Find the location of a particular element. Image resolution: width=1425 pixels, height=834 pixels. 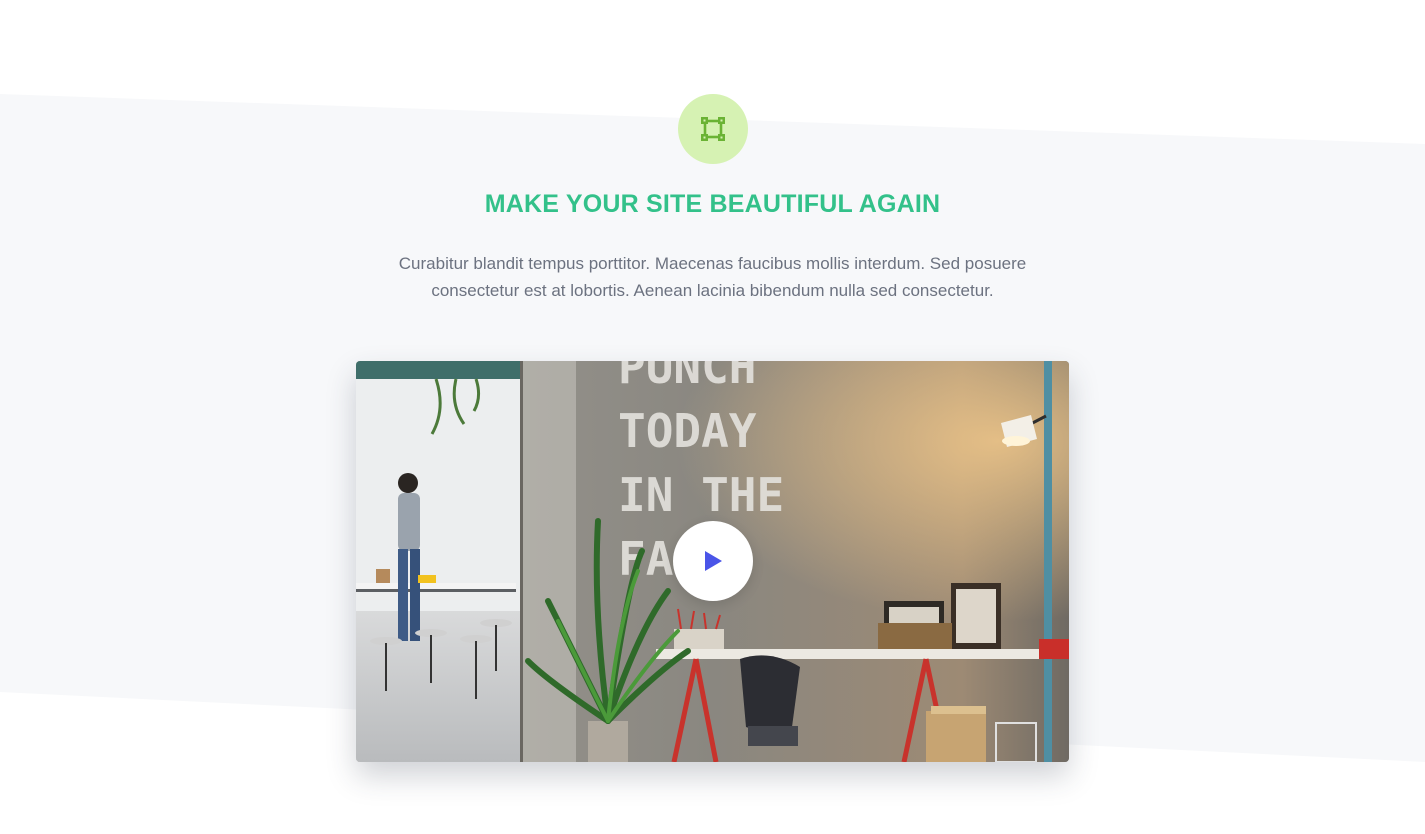

play-icon is located at coordinates (713, 561).